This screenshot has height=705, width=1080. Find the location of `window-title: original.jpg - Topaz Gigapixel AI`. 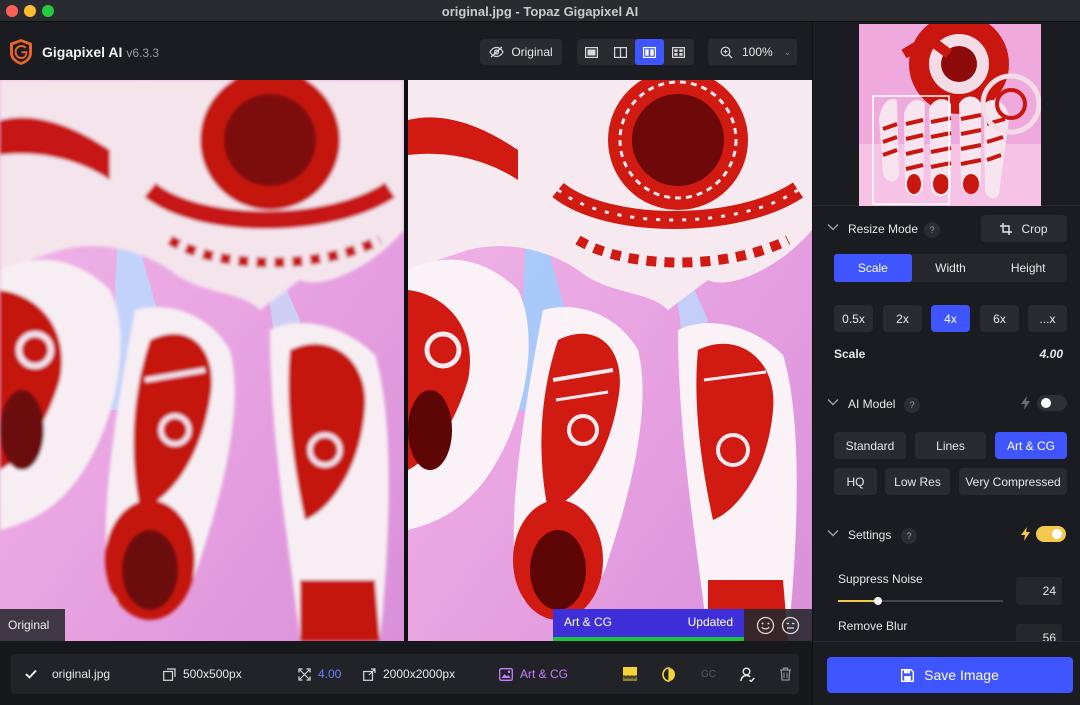

window-title: original.jpg - Topaz Gigapixel AI is located at coordinates (540, 11).